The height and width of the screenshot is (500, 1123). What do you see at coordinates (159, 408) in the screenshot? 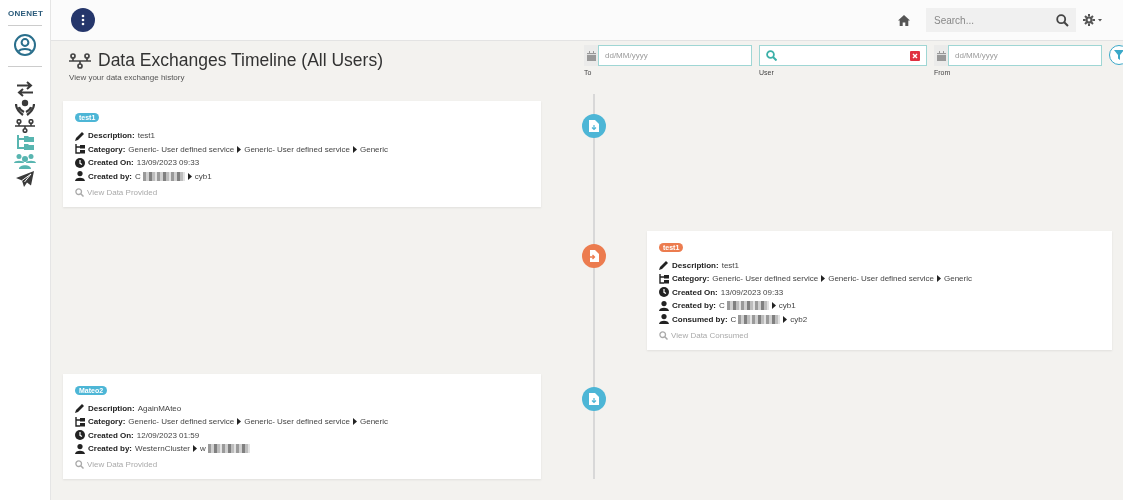
I see `field-value: AgainMAteo` at bounding box center [159, 408].